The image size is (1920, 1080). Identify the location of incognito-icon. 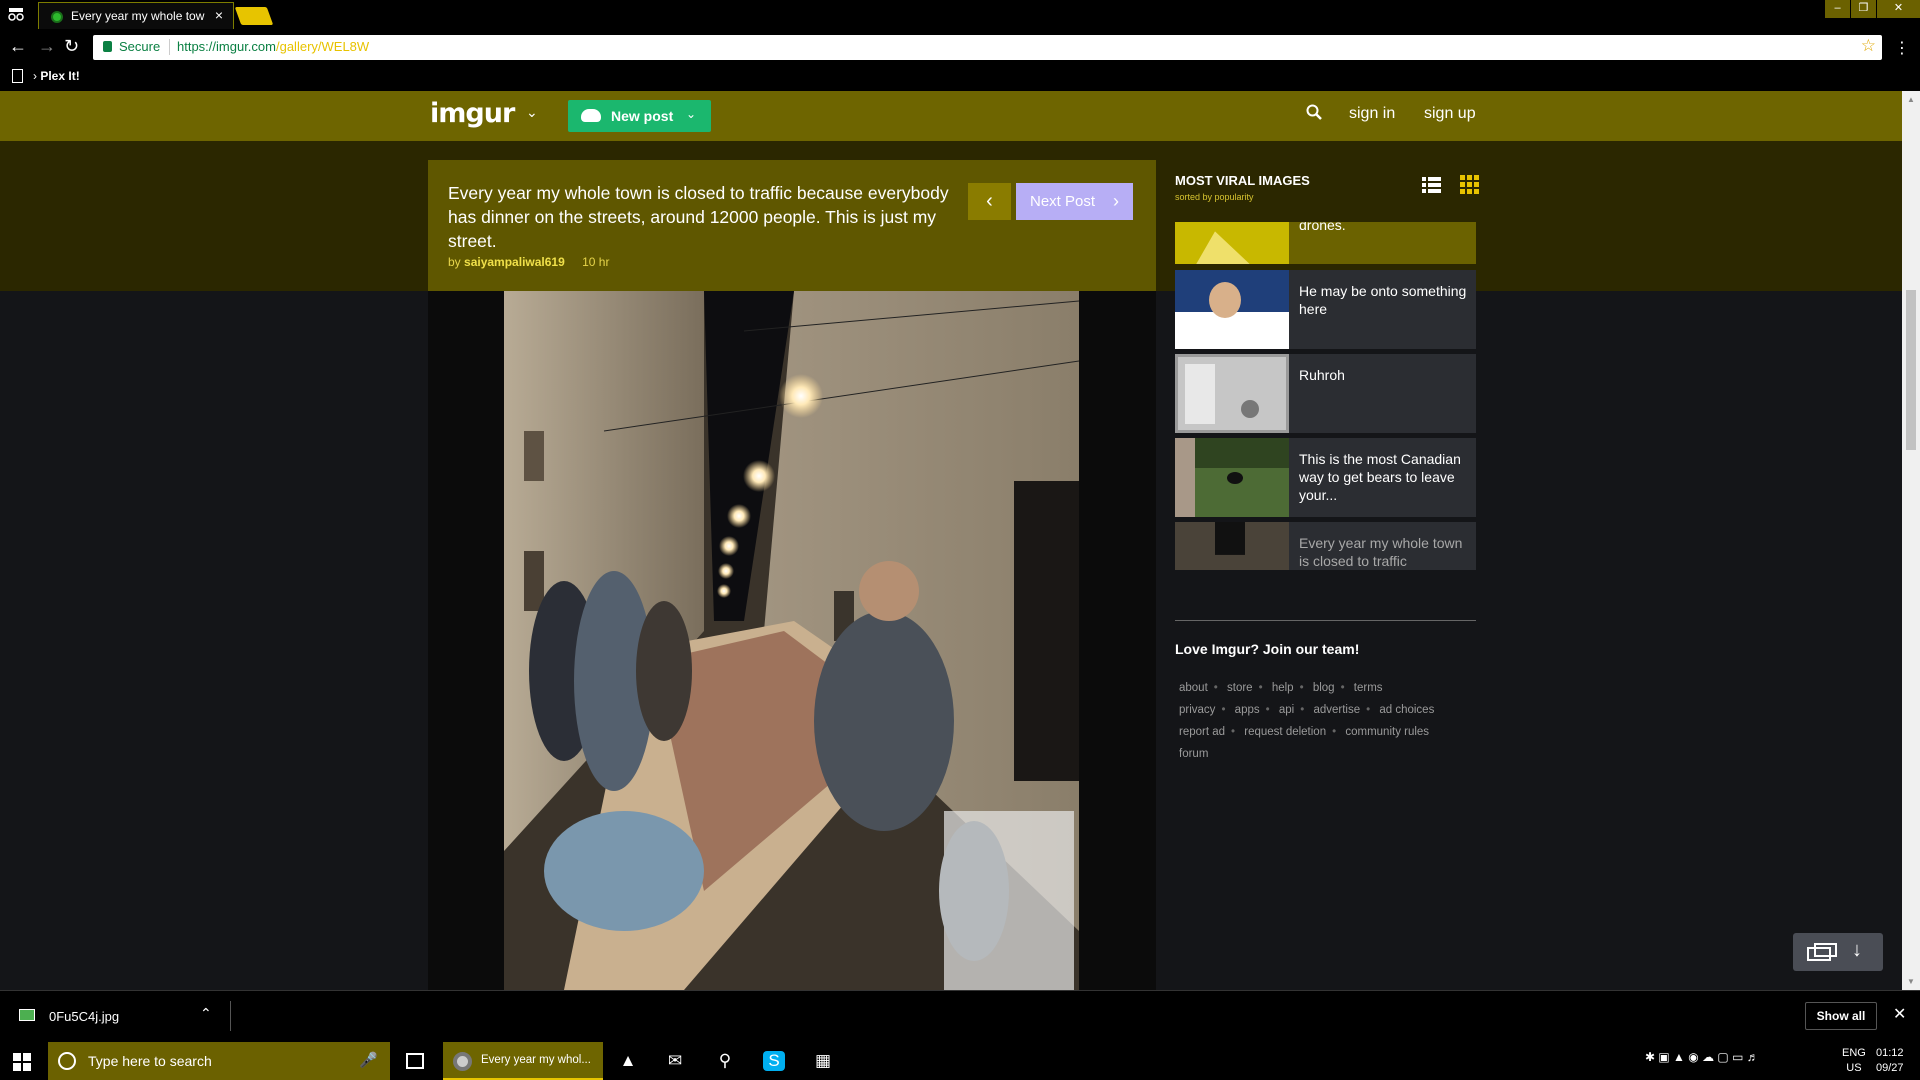
(16, 14).